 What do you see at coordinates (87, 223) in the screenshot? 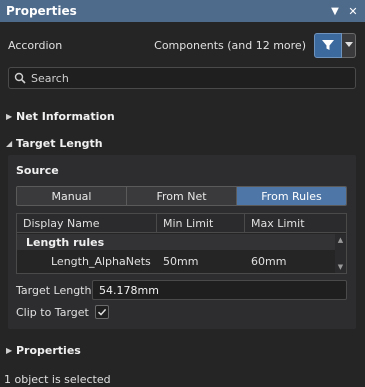
I see `column-header-display-name: Display Name` at bounding box center [87, 223].